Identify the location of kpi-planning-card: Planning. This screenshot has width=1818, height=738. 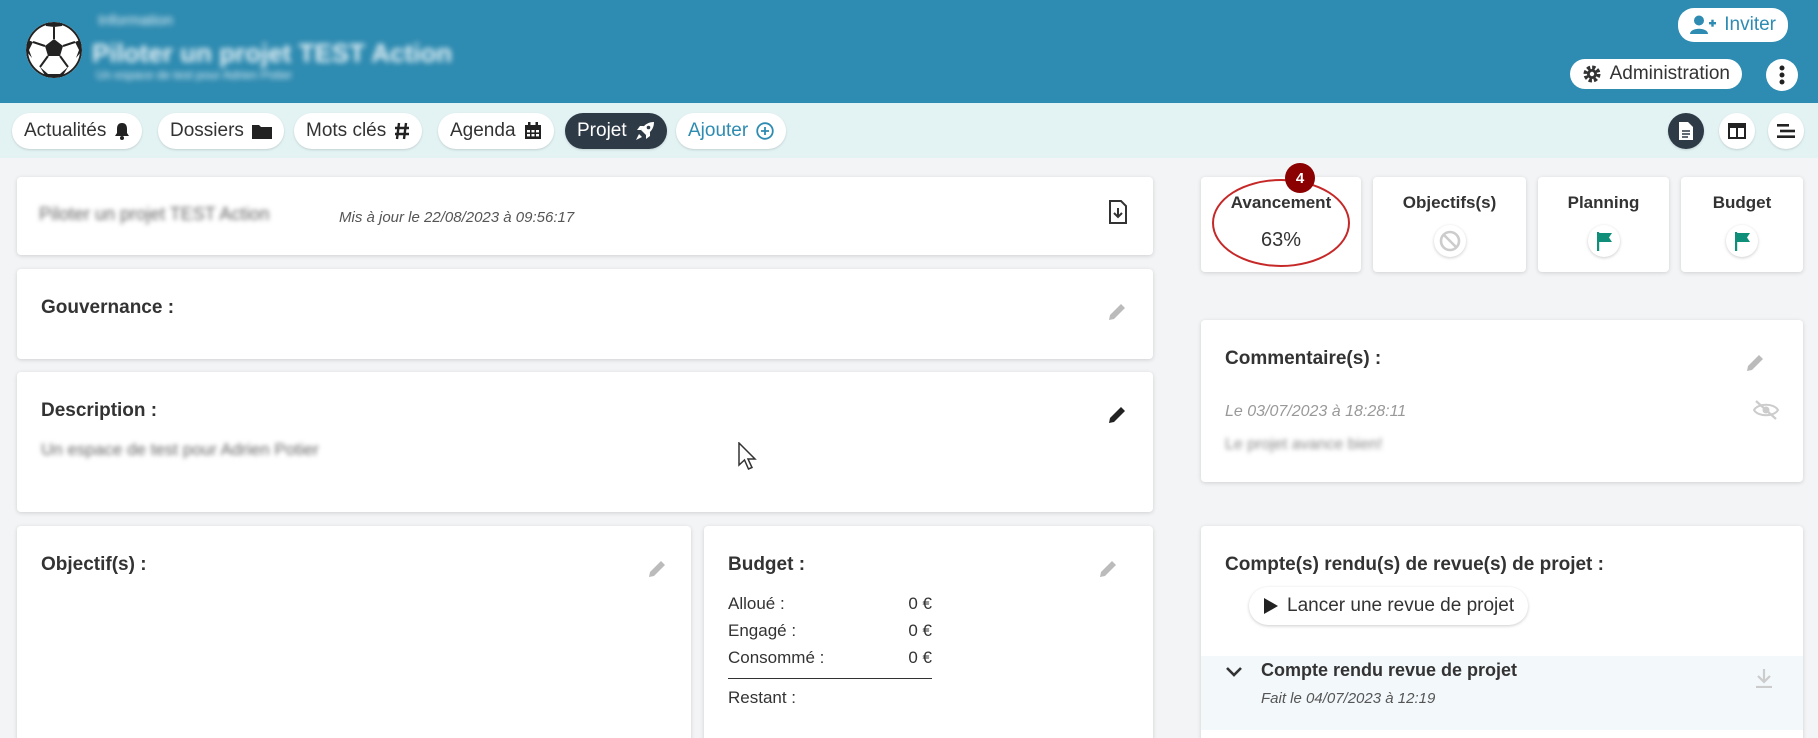
(1603, 224).